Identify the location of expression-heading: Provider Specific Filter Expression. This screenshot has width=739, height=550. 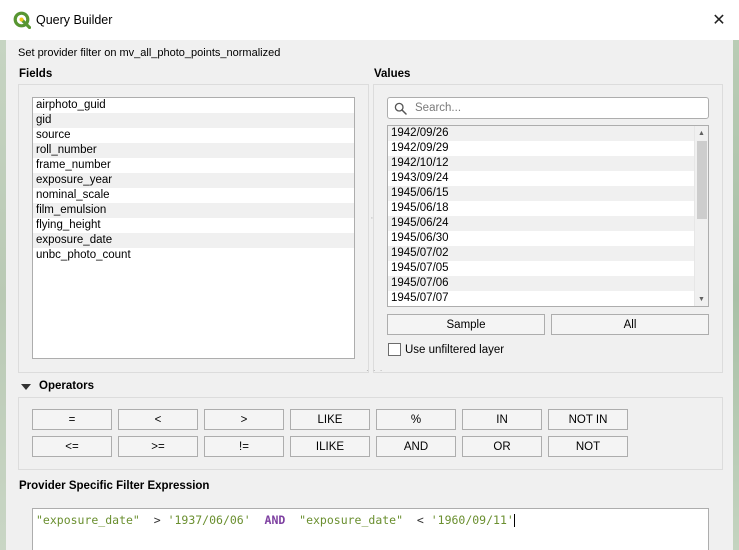
(114, 486).